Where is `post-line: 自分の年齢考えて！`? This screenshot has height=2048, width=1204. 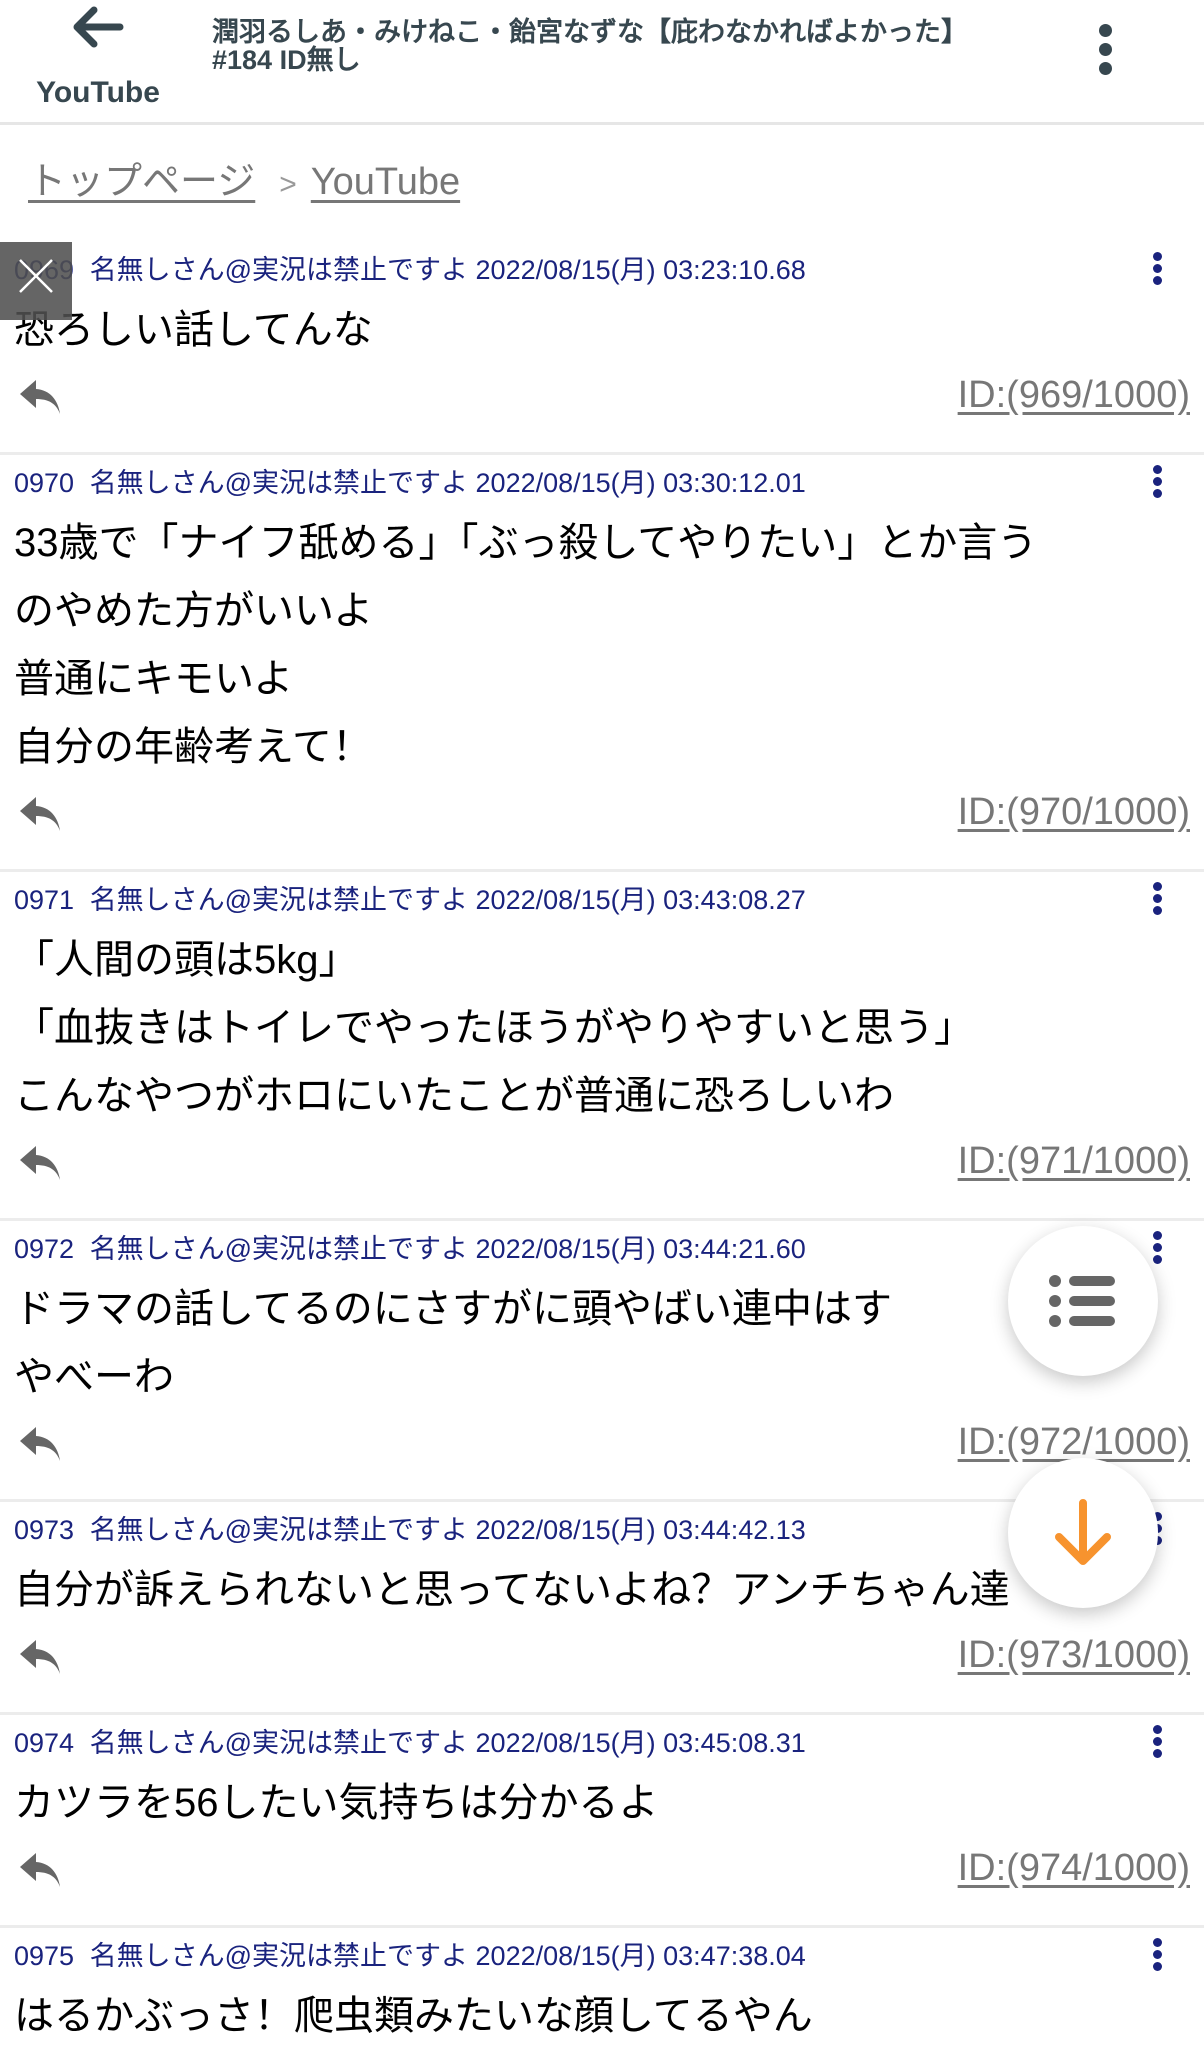 post-line: 自分の年齢考えて！ is located at coordinates (193, 747).